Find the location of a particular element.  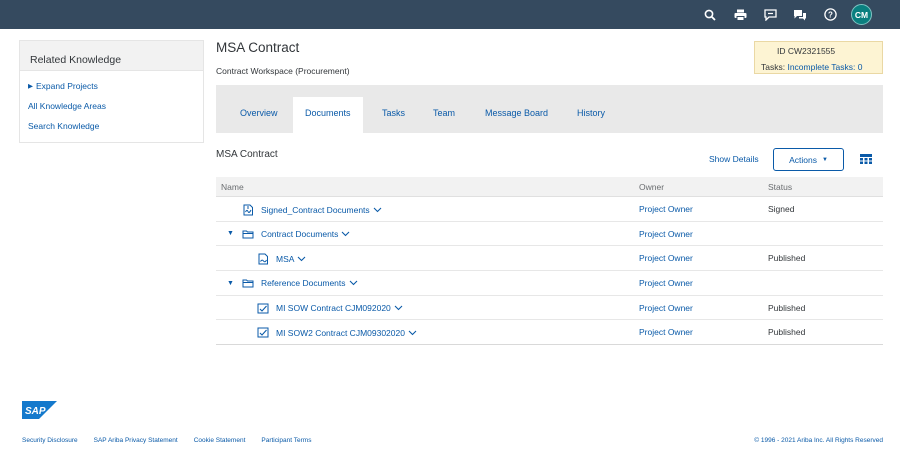

actions-button: Actions ▼ is located at coordinates (808, 159).